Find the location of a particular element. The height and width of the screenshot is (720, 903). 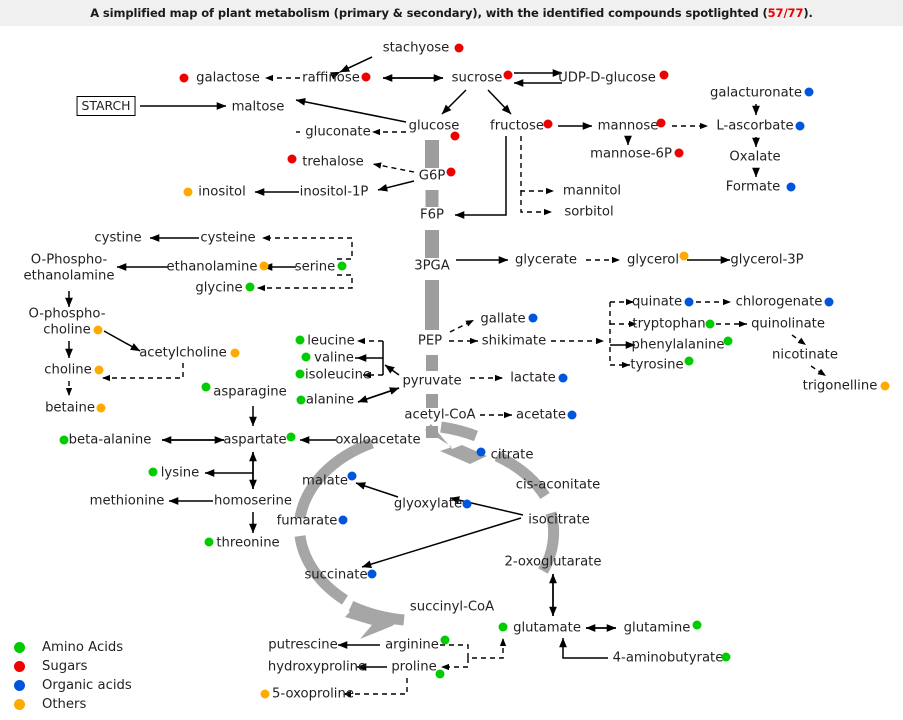

compound-serine: serine is located at coordinates (315, 267).